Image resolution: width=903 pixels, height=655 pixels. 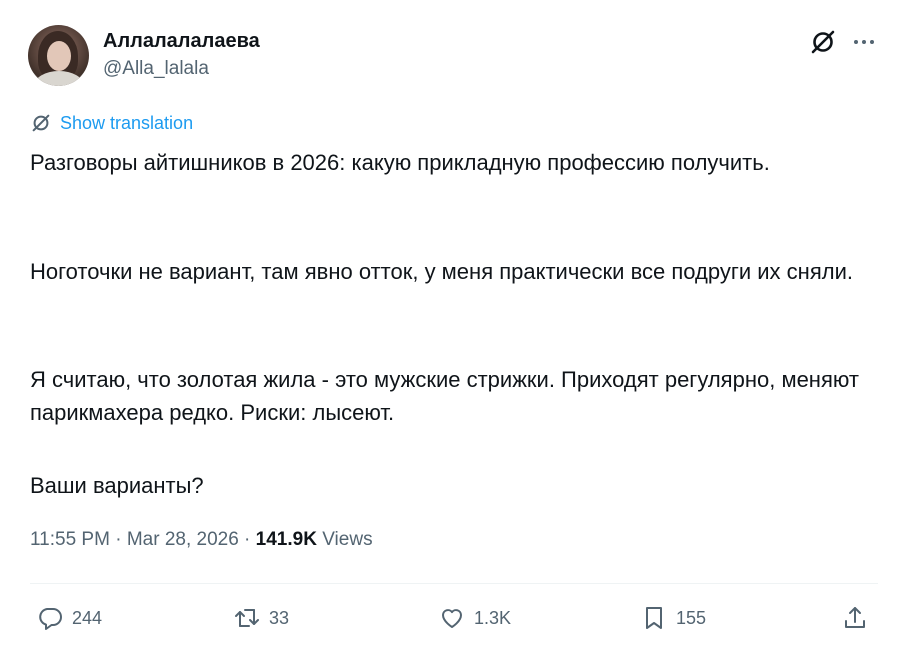 I want to click on like-button: 1.3K, so click(x=474, y=618).